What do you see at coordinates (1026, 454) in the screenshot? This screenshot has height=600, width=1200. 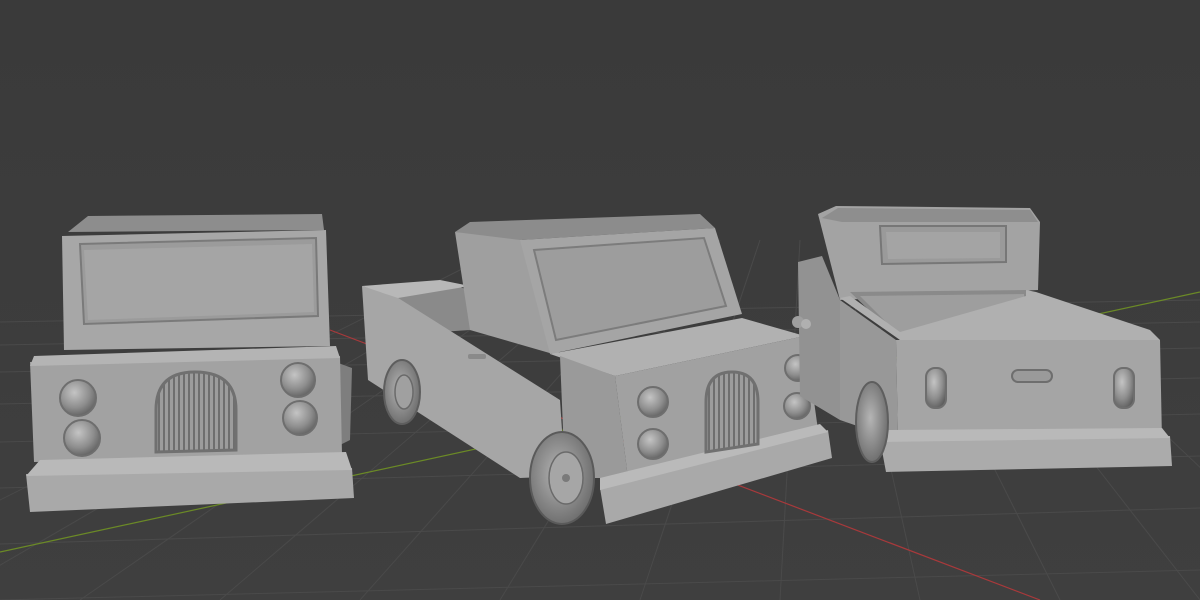 I see `rear-bumper` at bounding box center [1026, 454].